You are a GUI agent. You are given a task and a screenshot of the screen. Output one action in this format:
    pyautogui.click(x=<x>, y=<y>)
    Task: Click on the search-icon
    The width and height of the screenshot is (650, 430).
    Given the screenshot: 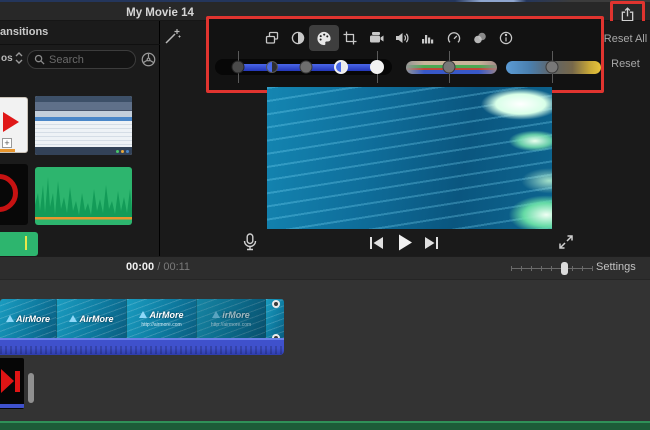 What is the action you would take?
    pyautogui.click(x=39, y=59)
    